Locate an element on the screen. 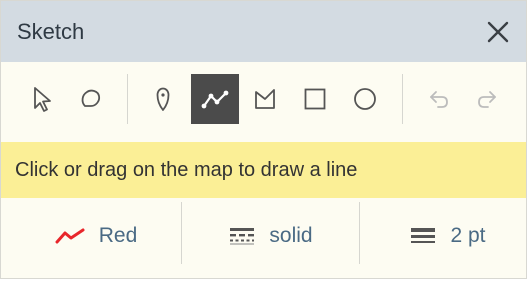  color-line-icon is located at coordinates (70, 236).